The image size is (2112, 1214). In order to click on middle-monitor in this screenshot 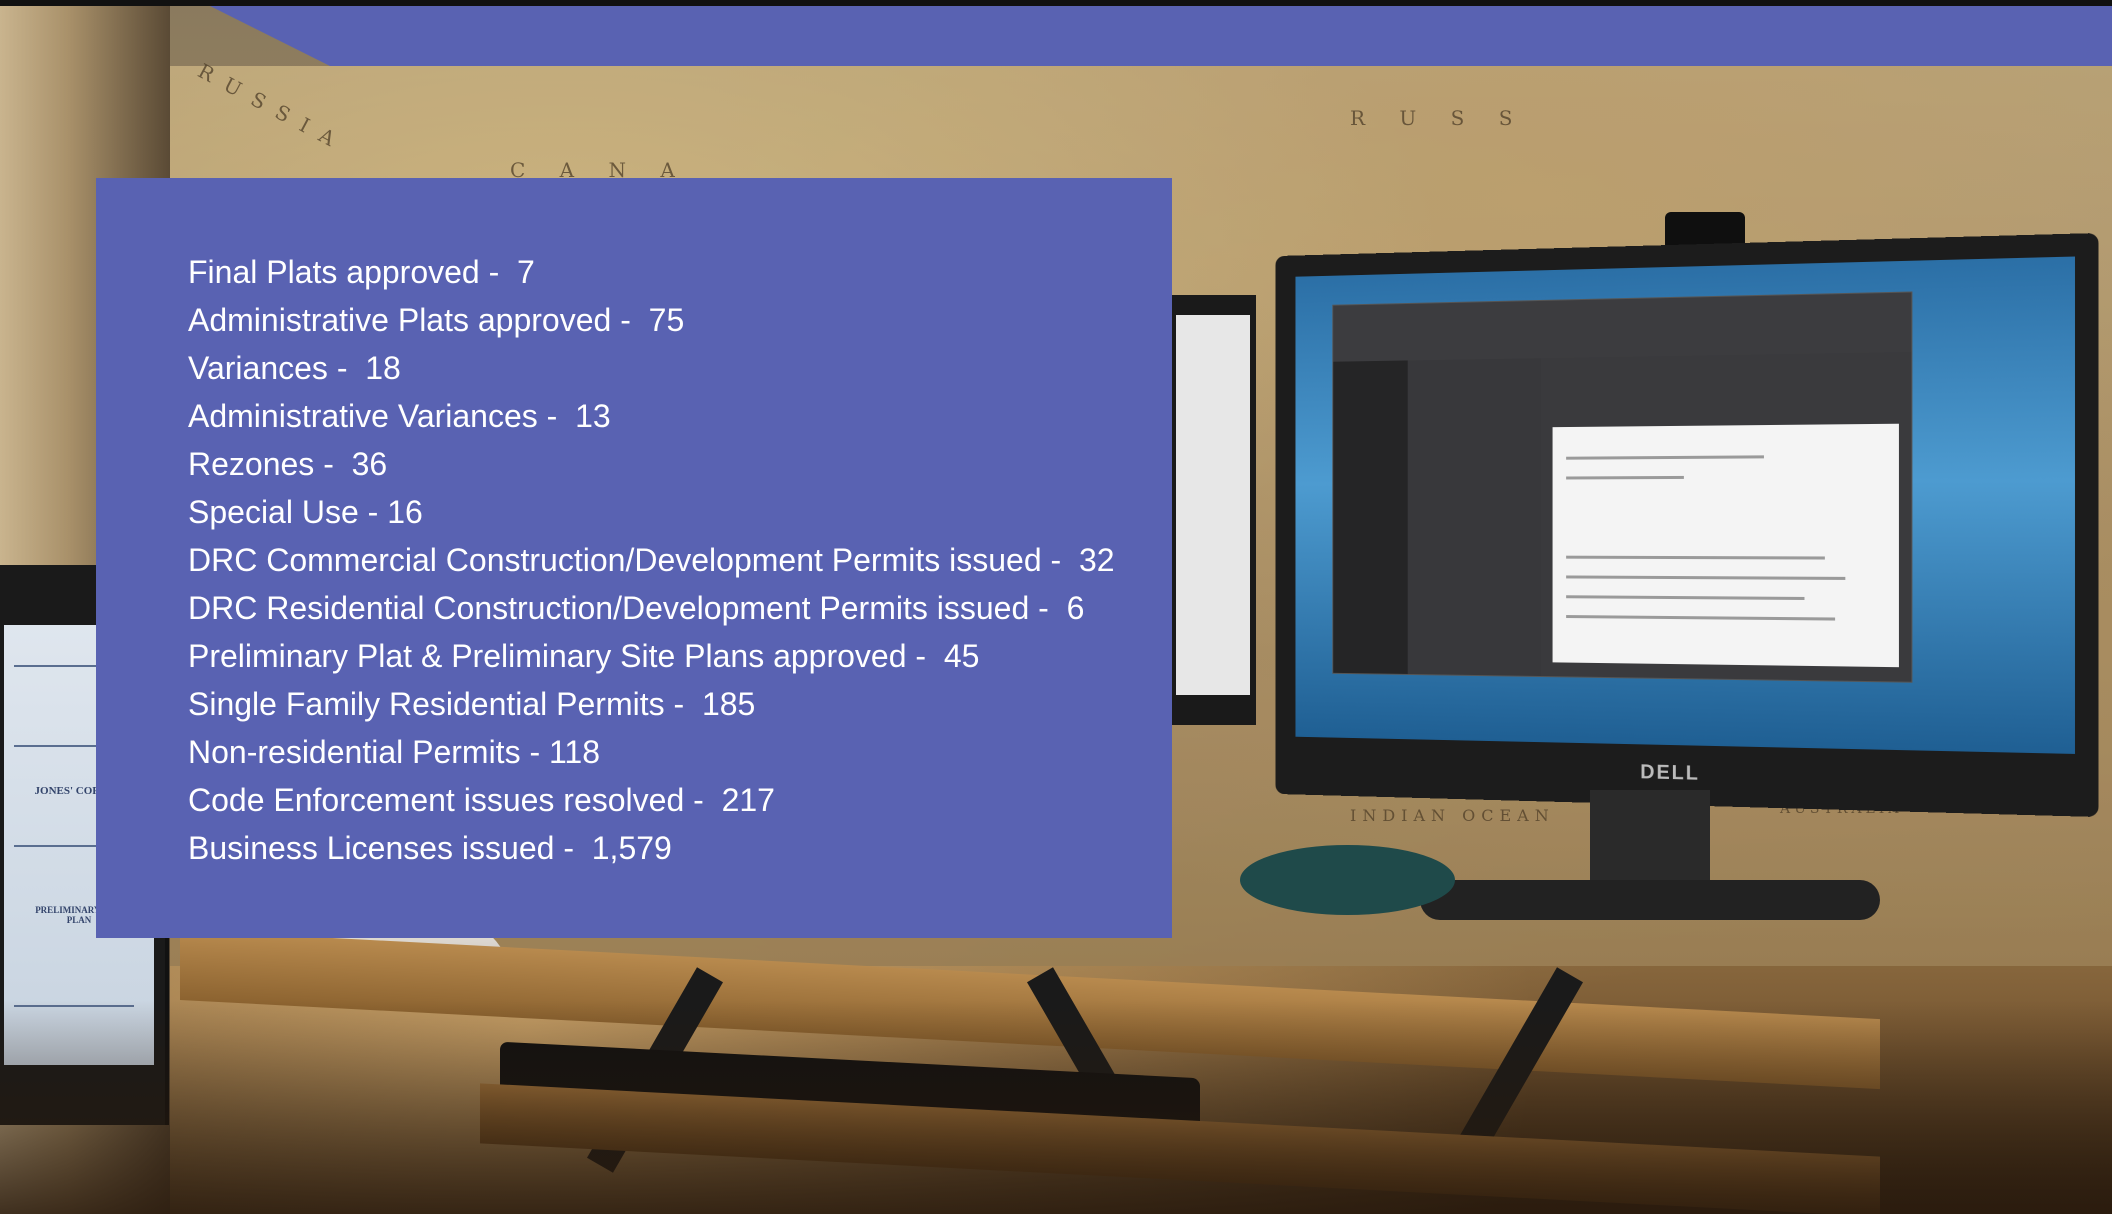, I will do `click(1212, 510)`.